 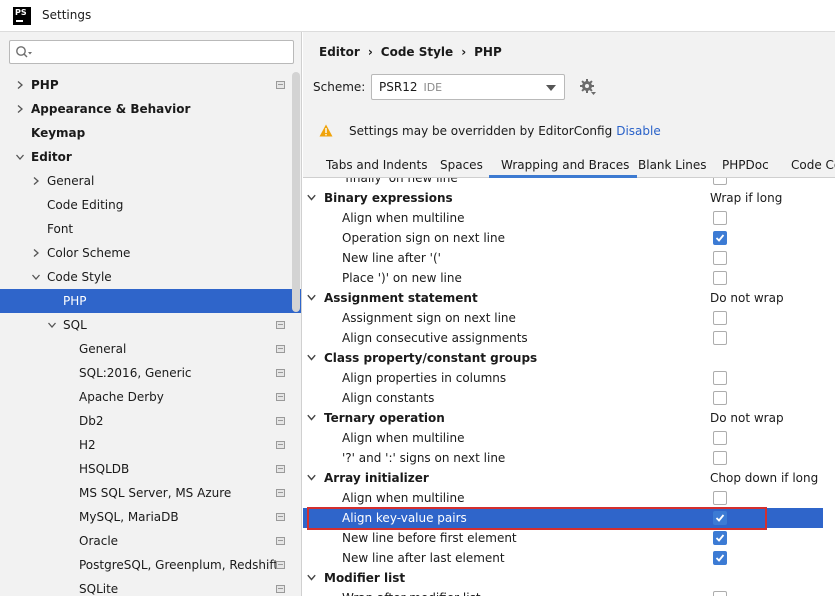 What do you see at coordinates (150, 541) in the screenshot?
I see `sidebar-item: Oracle` at bounding box center [150, 541].